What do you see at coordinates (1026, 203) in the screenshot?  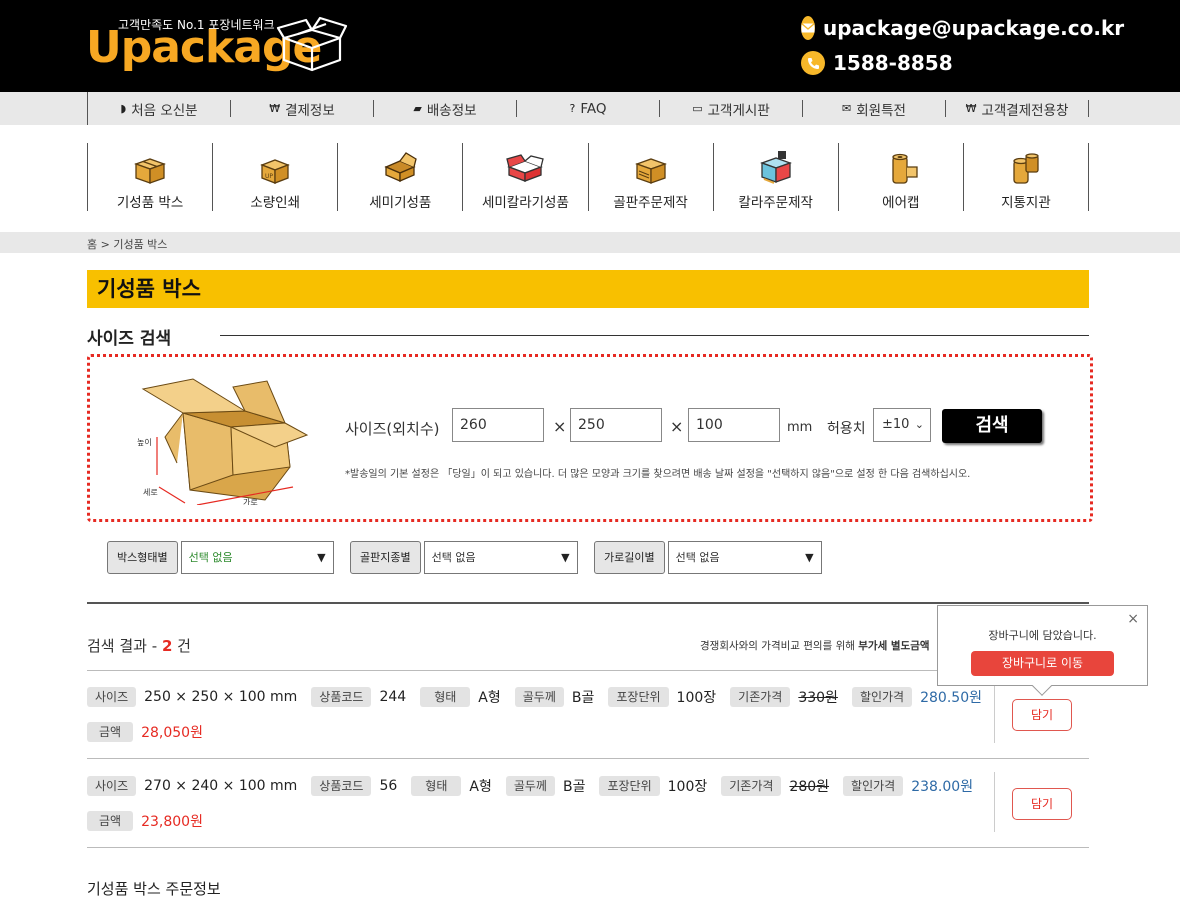 I see `category-label: 지통지관` at bounding box center [1026, 203].